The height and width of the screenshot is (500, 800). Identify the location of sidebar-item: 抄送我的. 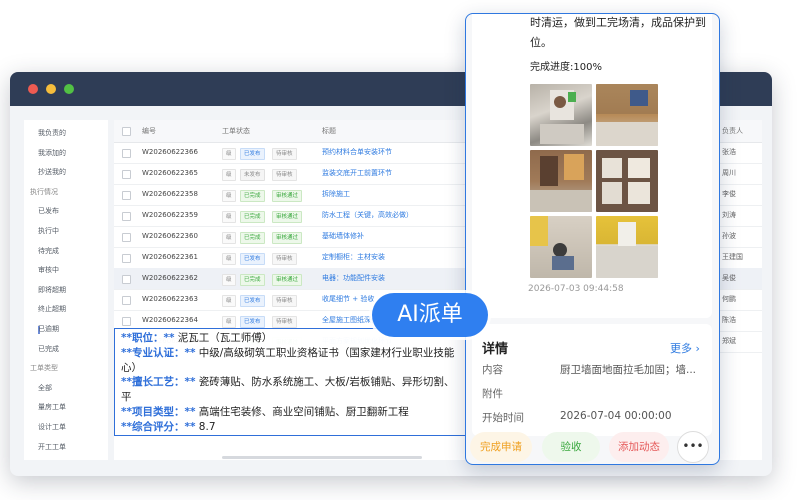
(52, 172).